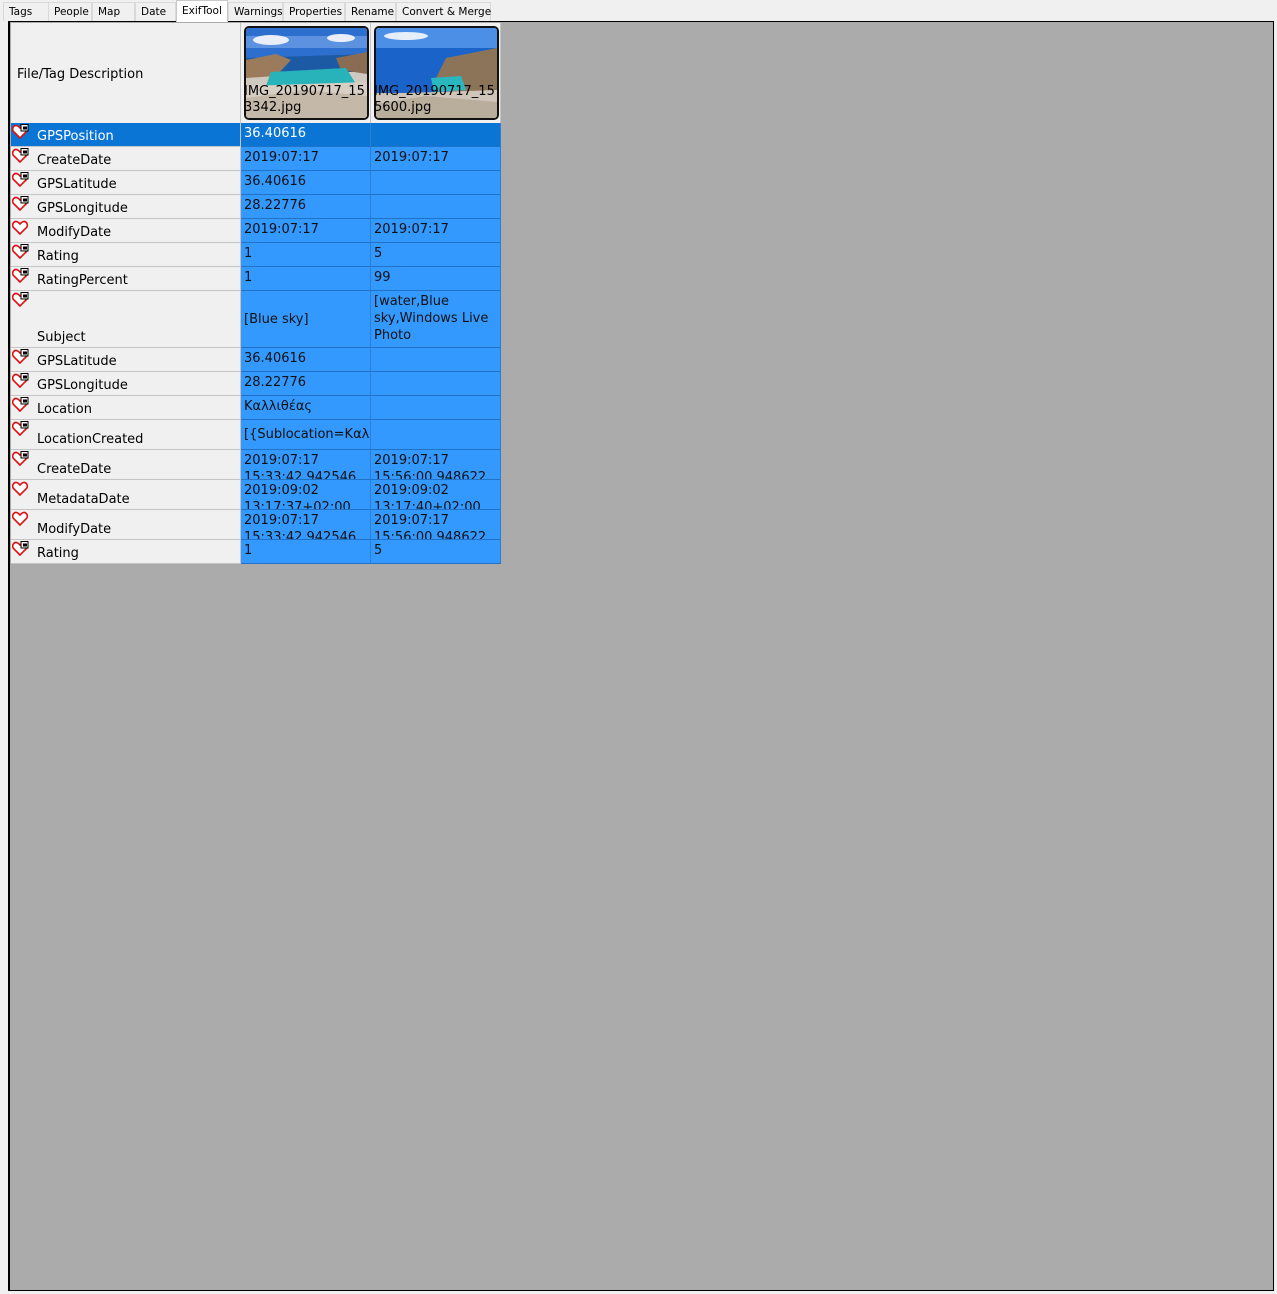 The height and width of the screenshot is (1294, 1277). Describe the element at coordinates (443, 11) in the screenshot. I see `tab-convert-merge: Convert & Merge` at that location.